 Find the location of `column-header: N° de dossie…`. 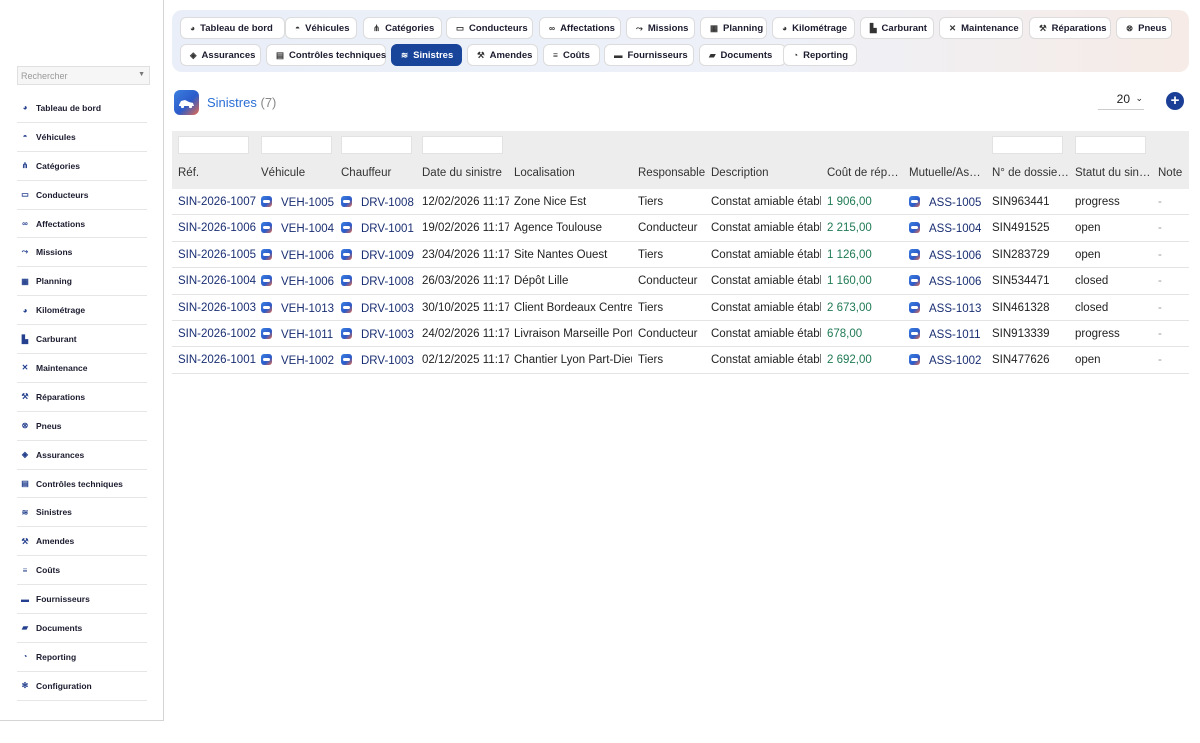

column-header: N° de dossie… is located at coordinates (1030, 173).